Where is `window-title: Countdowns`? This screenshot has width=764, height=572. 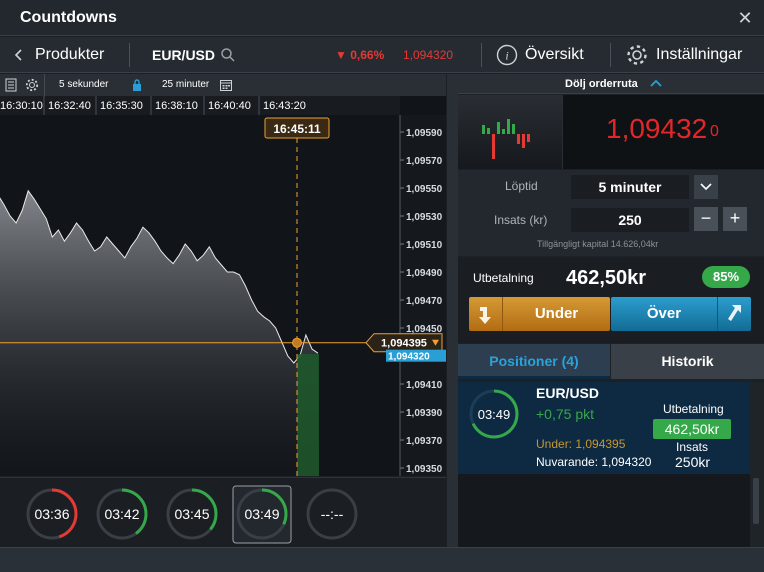
window-title: Countdowns is located at coordinates (68, 17).